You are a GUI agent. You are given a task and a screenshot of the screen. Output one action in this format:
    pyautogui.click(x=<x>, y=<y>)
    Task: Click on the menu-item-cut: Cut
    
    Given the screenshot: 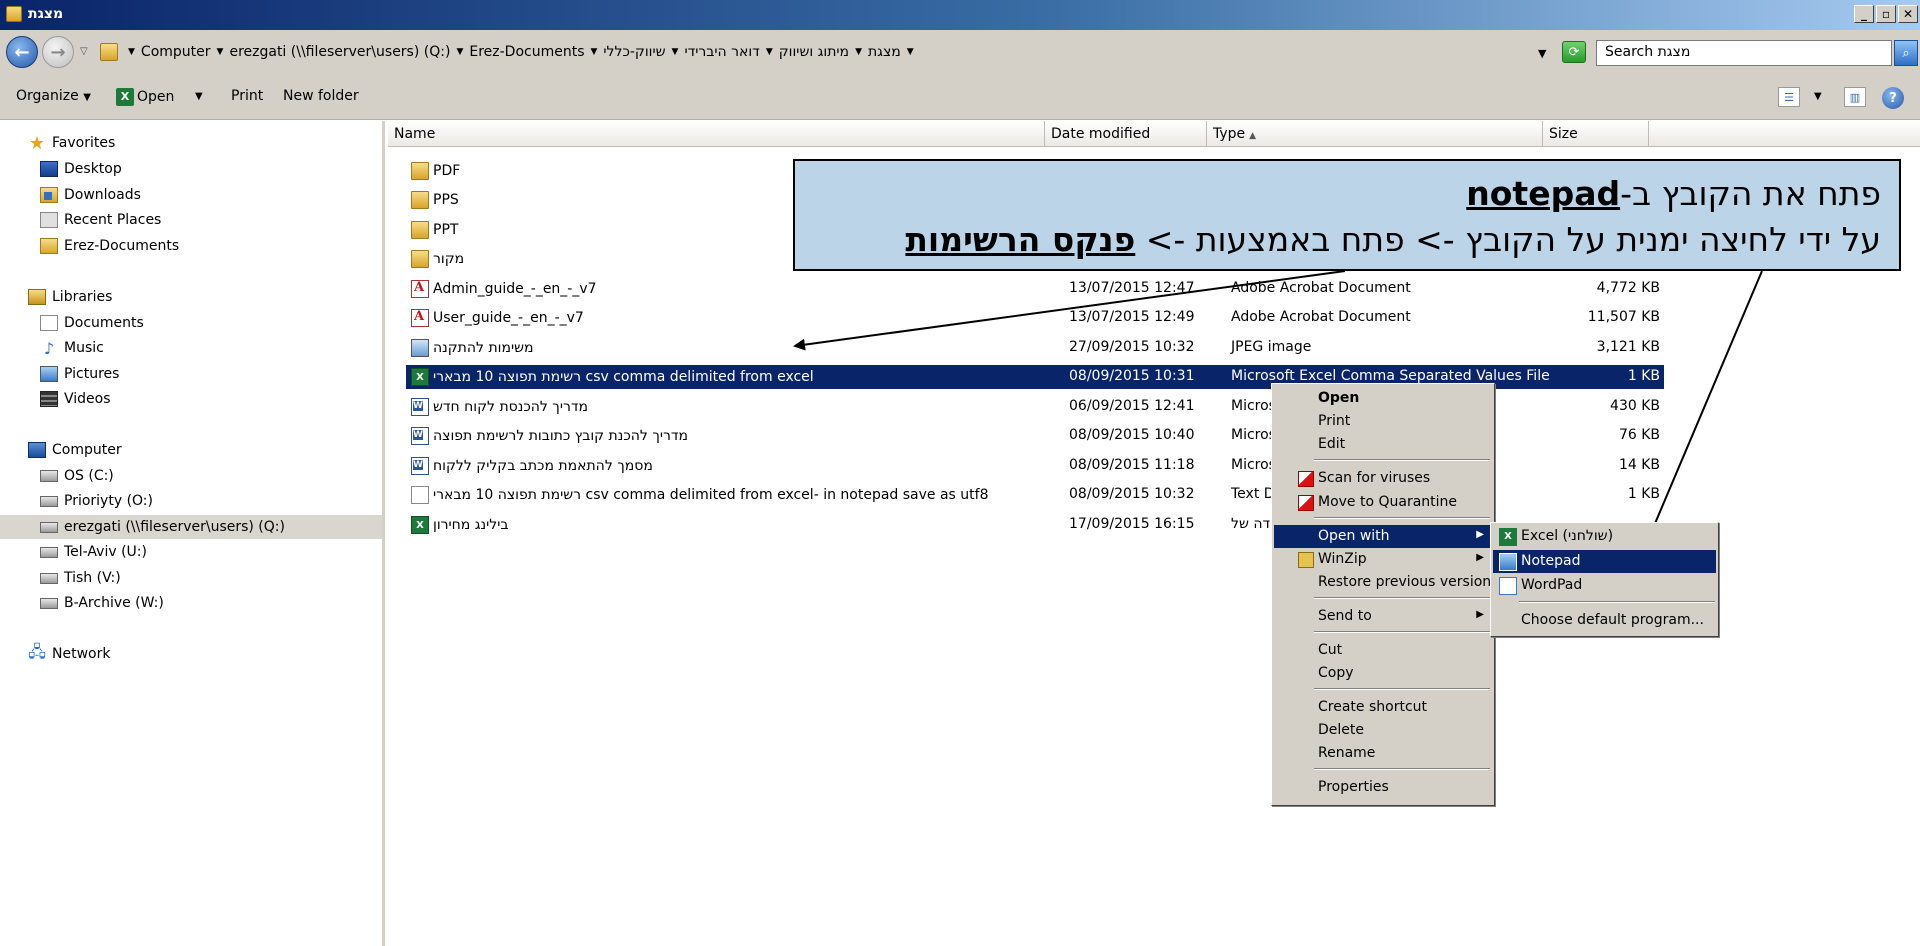 What is the action you would take?
    pyautogui.click(x=1383, y=650)
    